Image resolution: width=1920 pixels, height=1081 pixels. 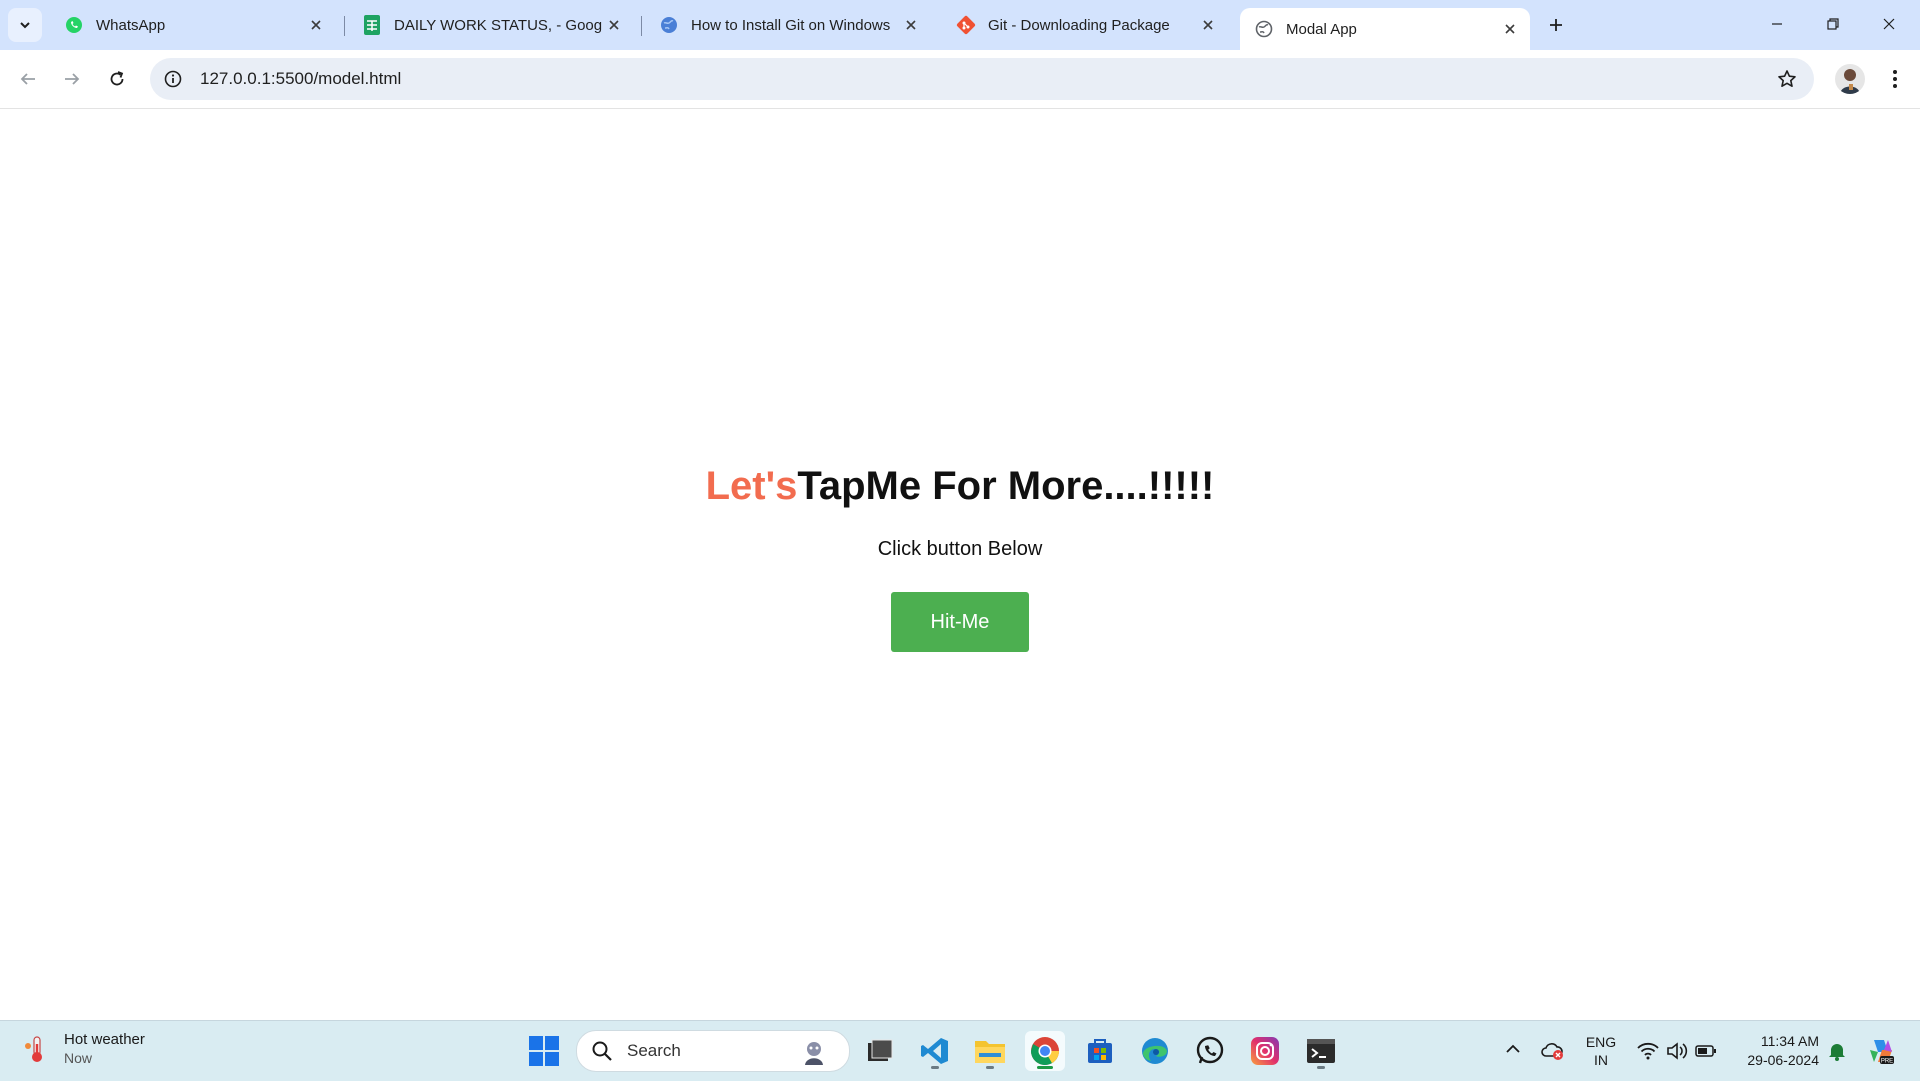 What do you see at coordinates (1777, 1051) in the screenshot?
I see `system-clock: 11:34 AM 29-06-2024` at bounding box center [1777, 1051].